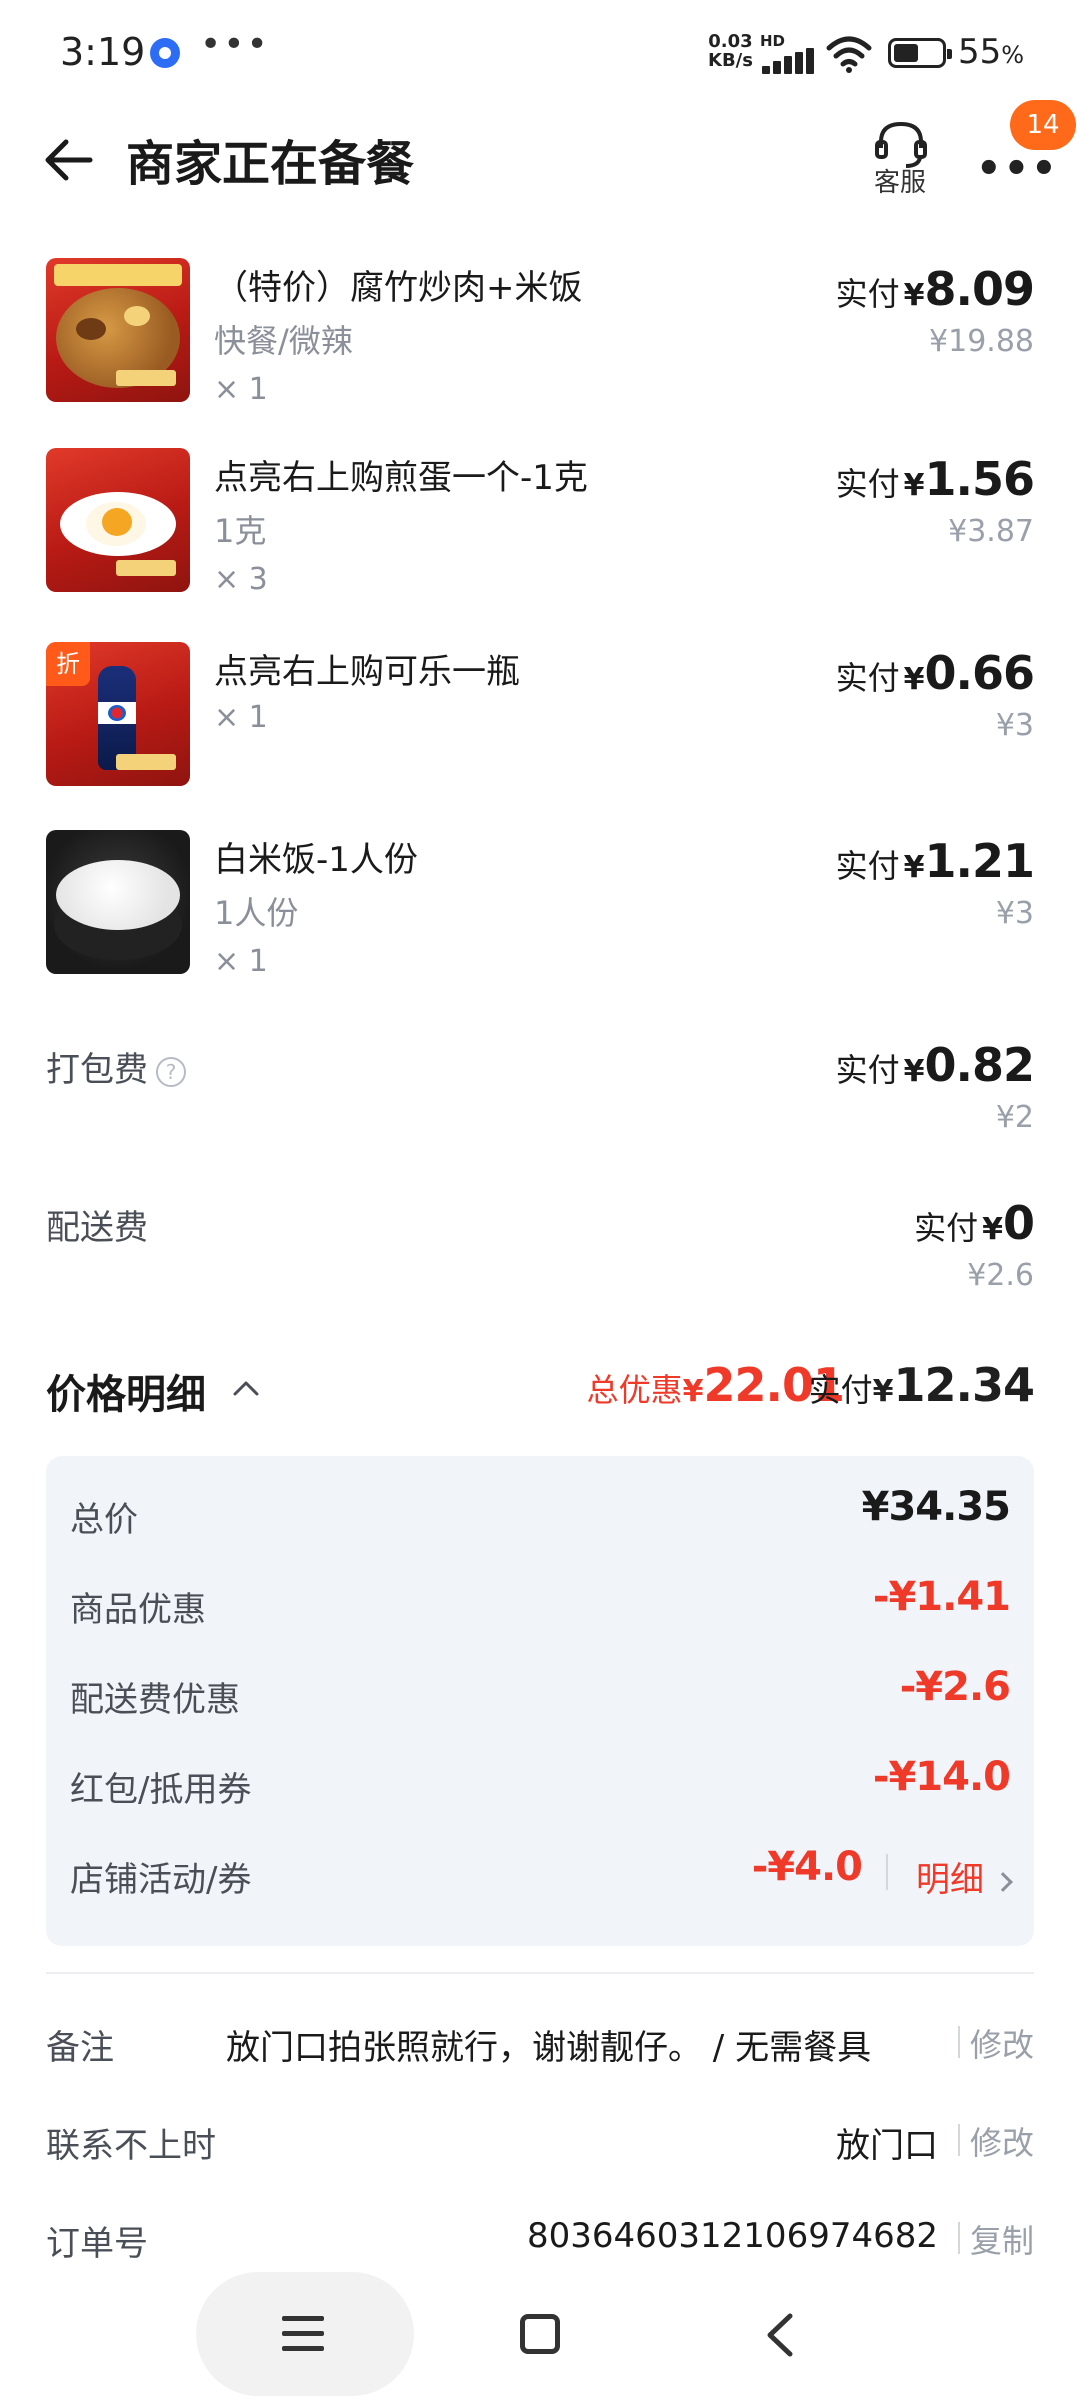 Image resolution: width=1080 pixels, height=2400 pixels. I want to click on item-name: （特价）腐竹炒肉+米饭, so click(398, 288).